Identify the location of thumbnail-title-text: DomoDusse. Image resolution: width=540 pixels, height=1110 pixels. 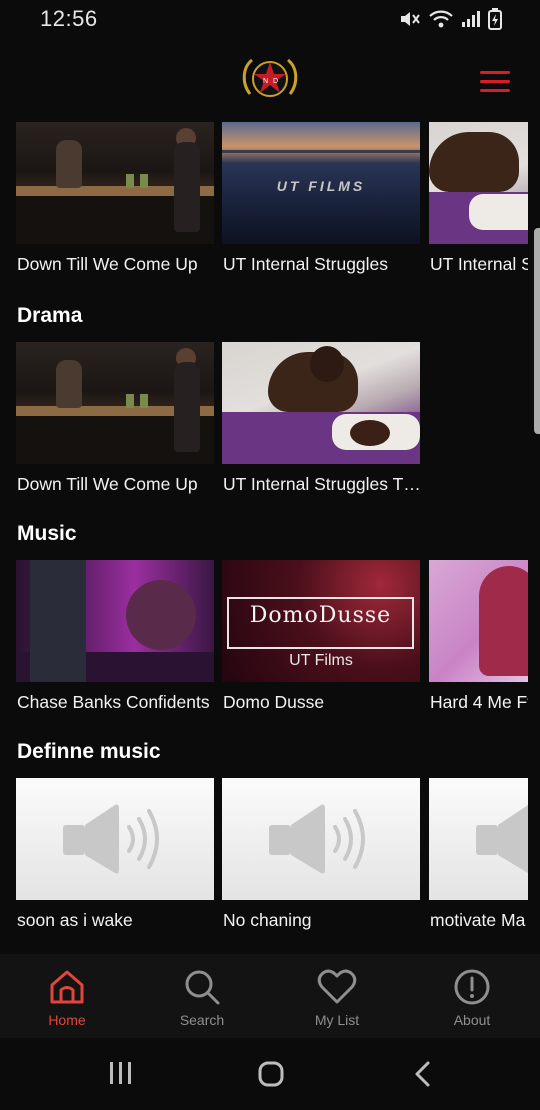
(320, 615).